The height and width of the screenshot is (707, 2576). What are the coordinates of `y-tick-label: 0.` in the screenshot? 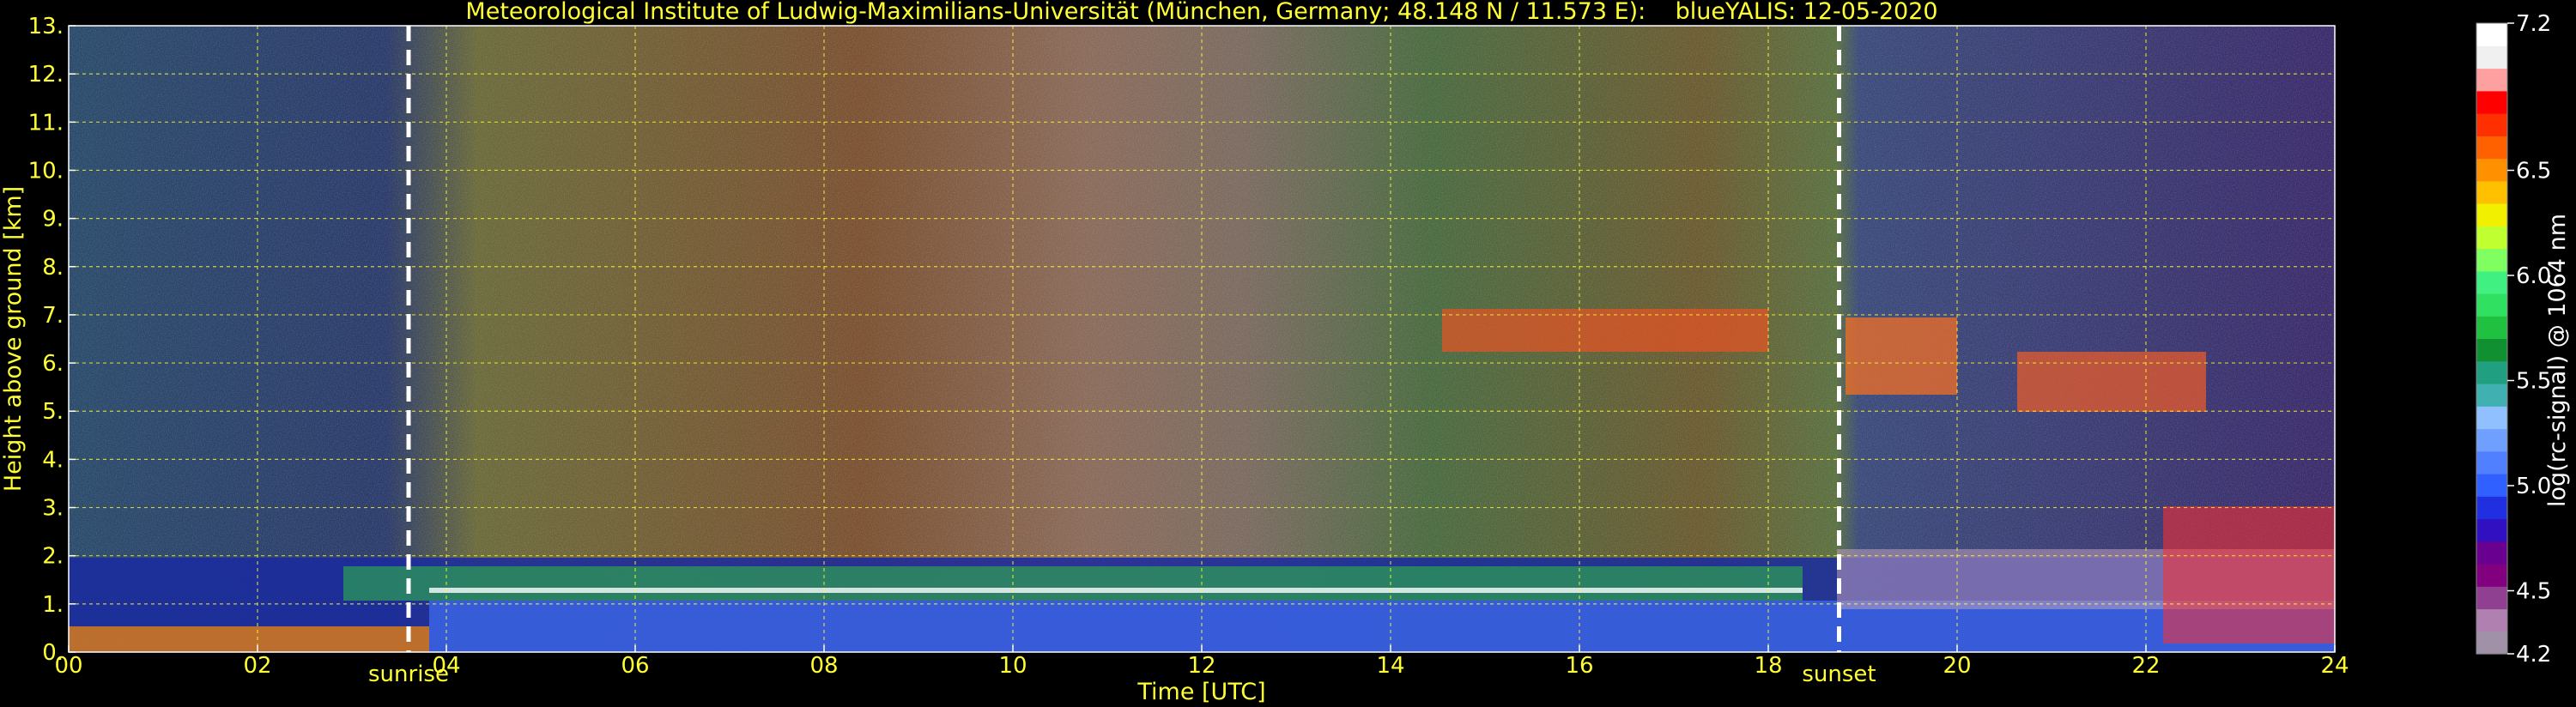 It's located at (53, 653).